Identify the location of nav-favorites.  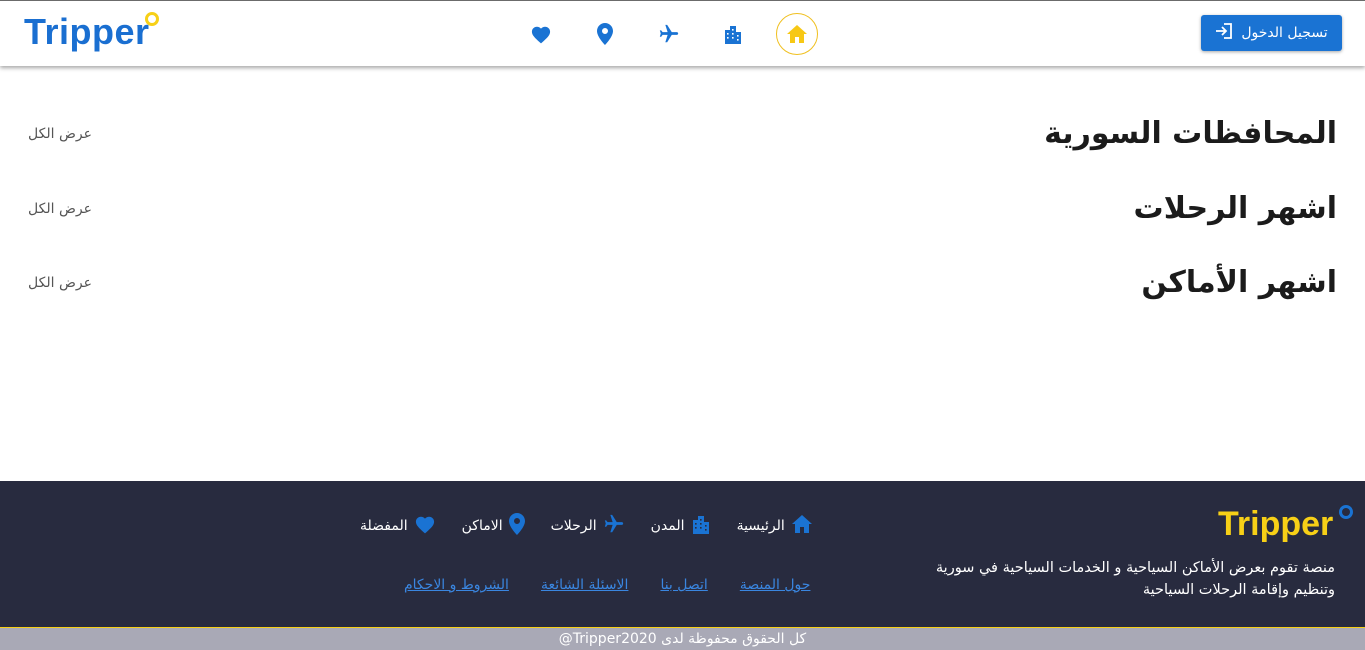
(541, 34).